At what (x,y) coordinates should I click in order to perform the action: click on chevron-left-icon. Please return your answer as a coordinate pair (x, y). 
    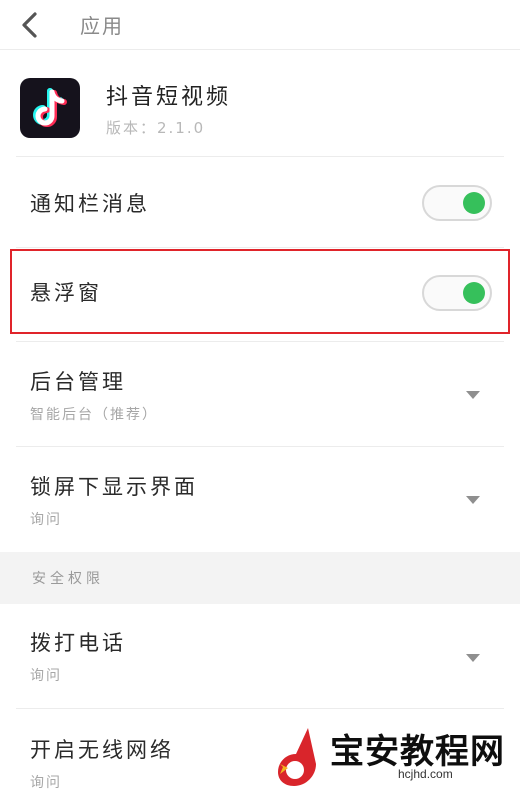
    Looking at the image, I should click on (29, 24).